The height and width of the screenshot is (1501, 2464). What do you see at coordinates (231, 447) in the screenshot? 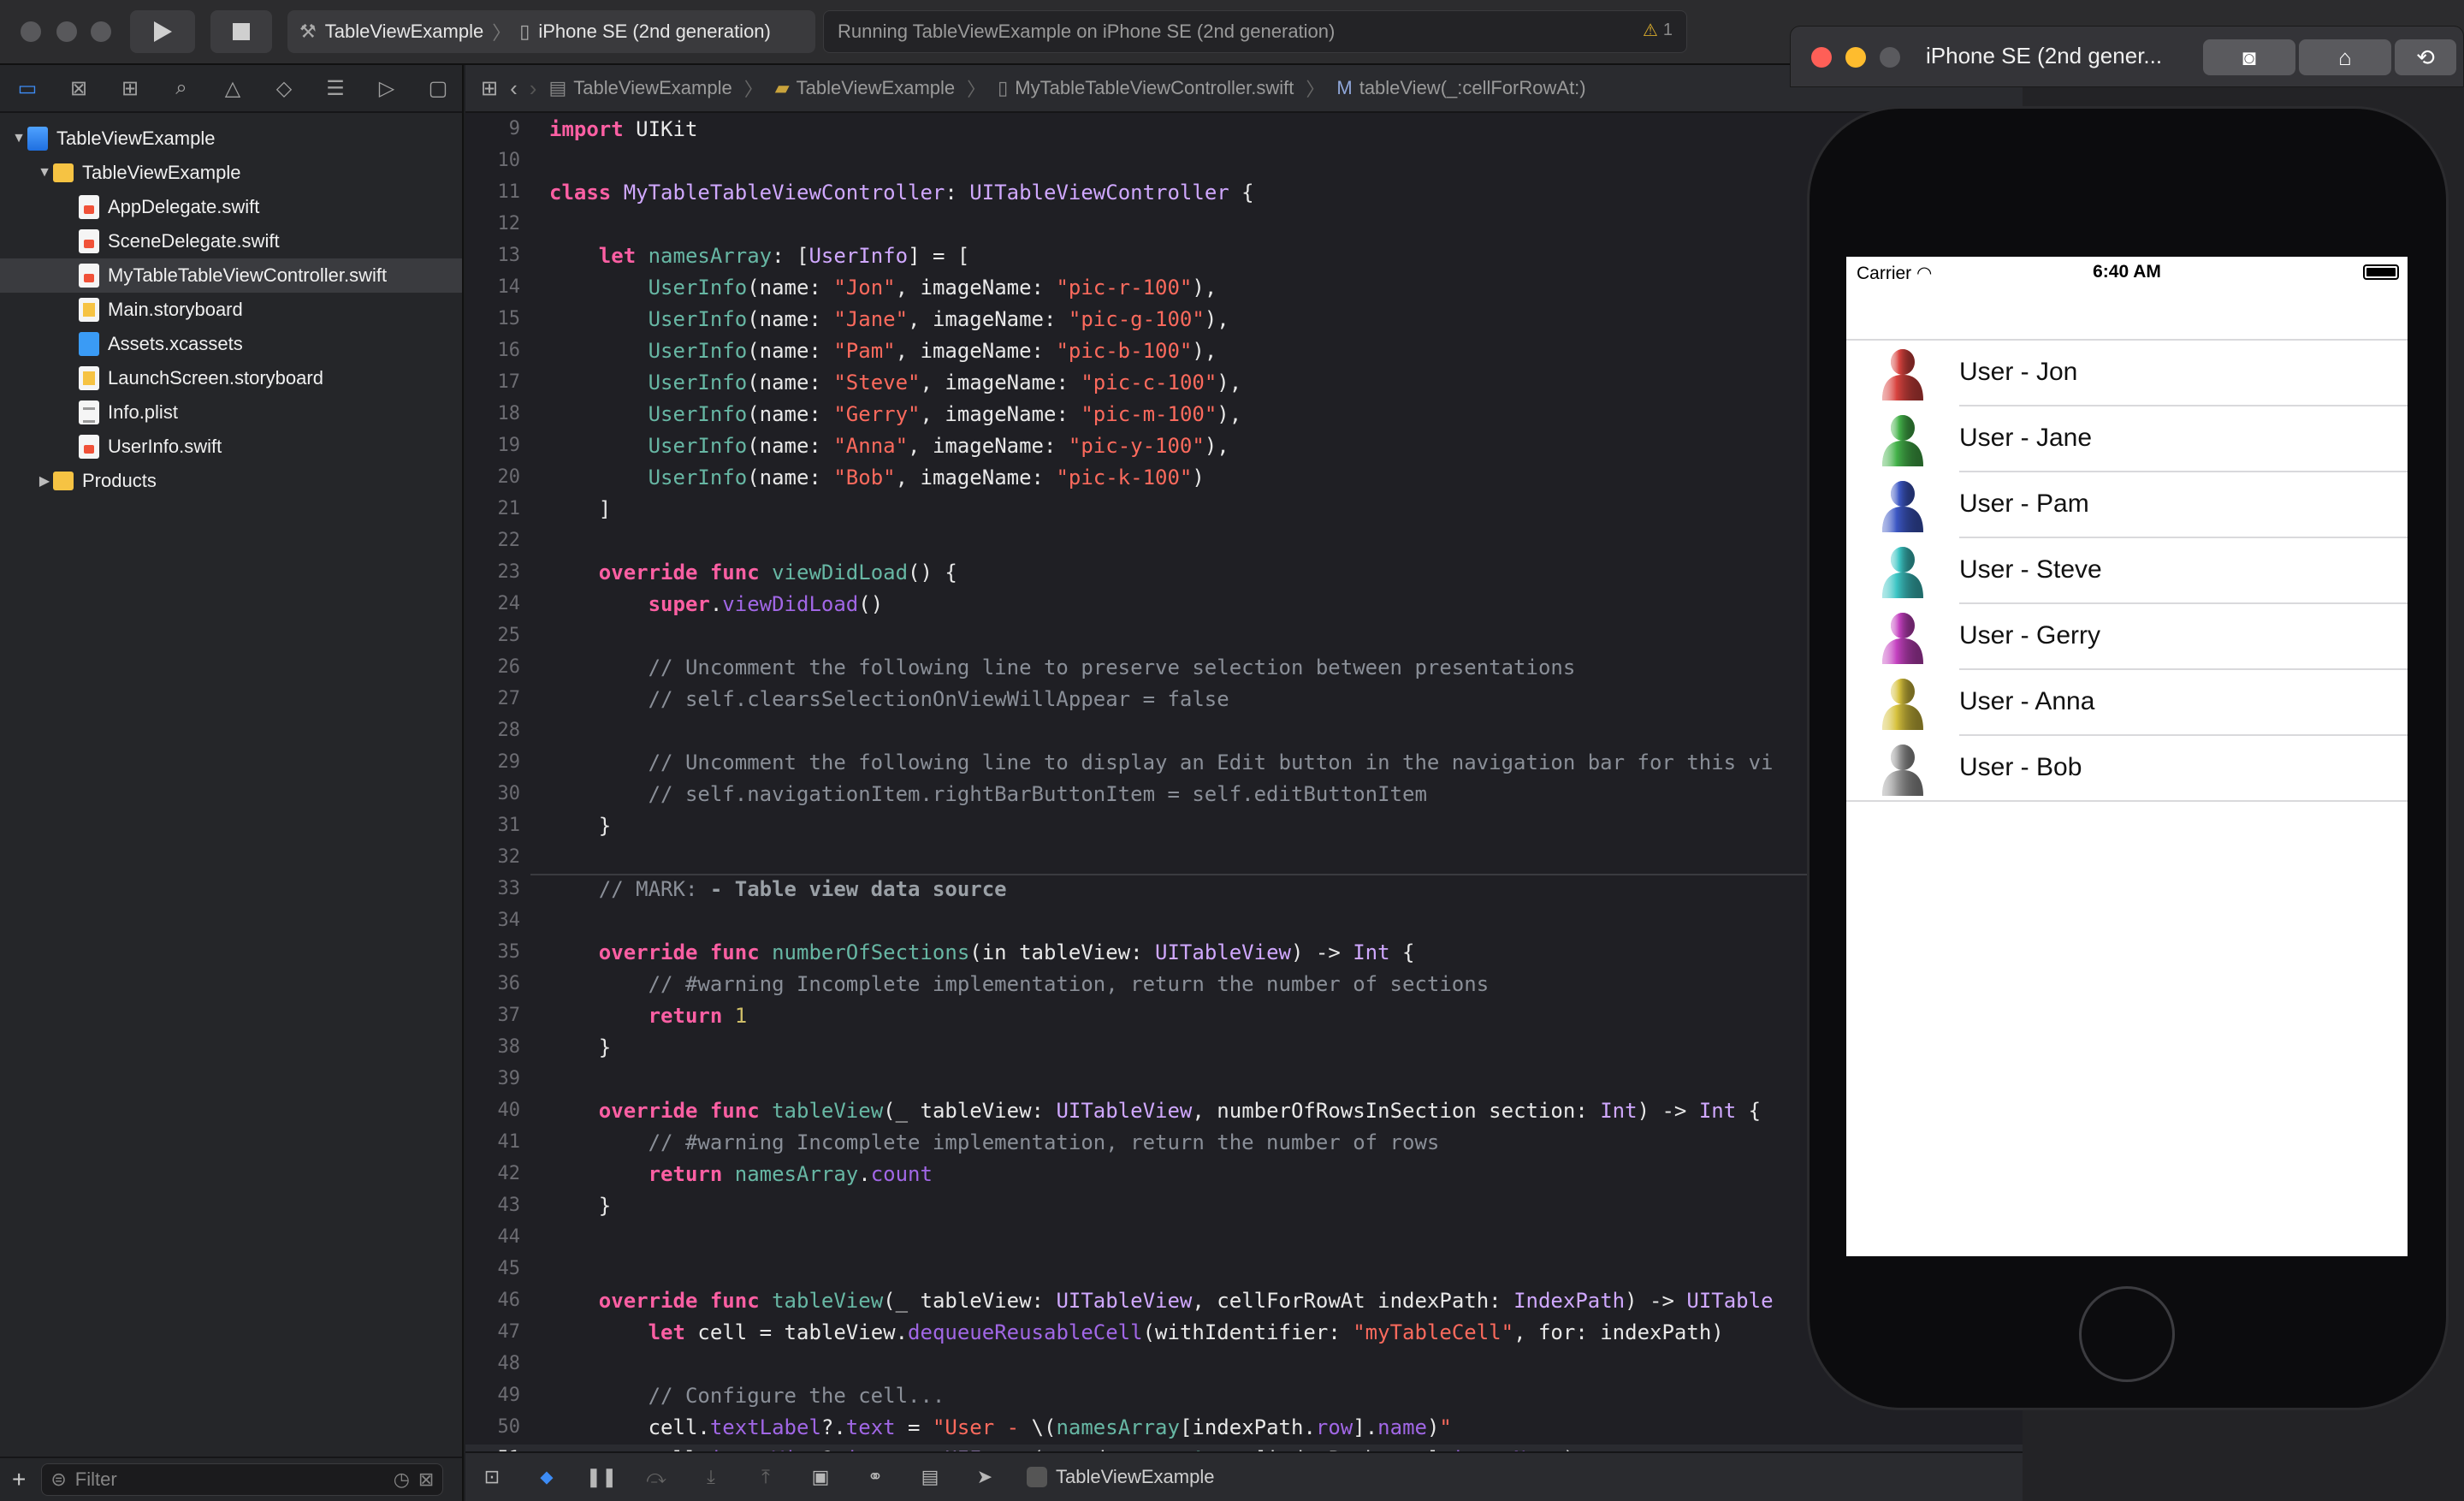
I see `file-tree-item: UserInfo.swift` at bounding box center [231, 447].